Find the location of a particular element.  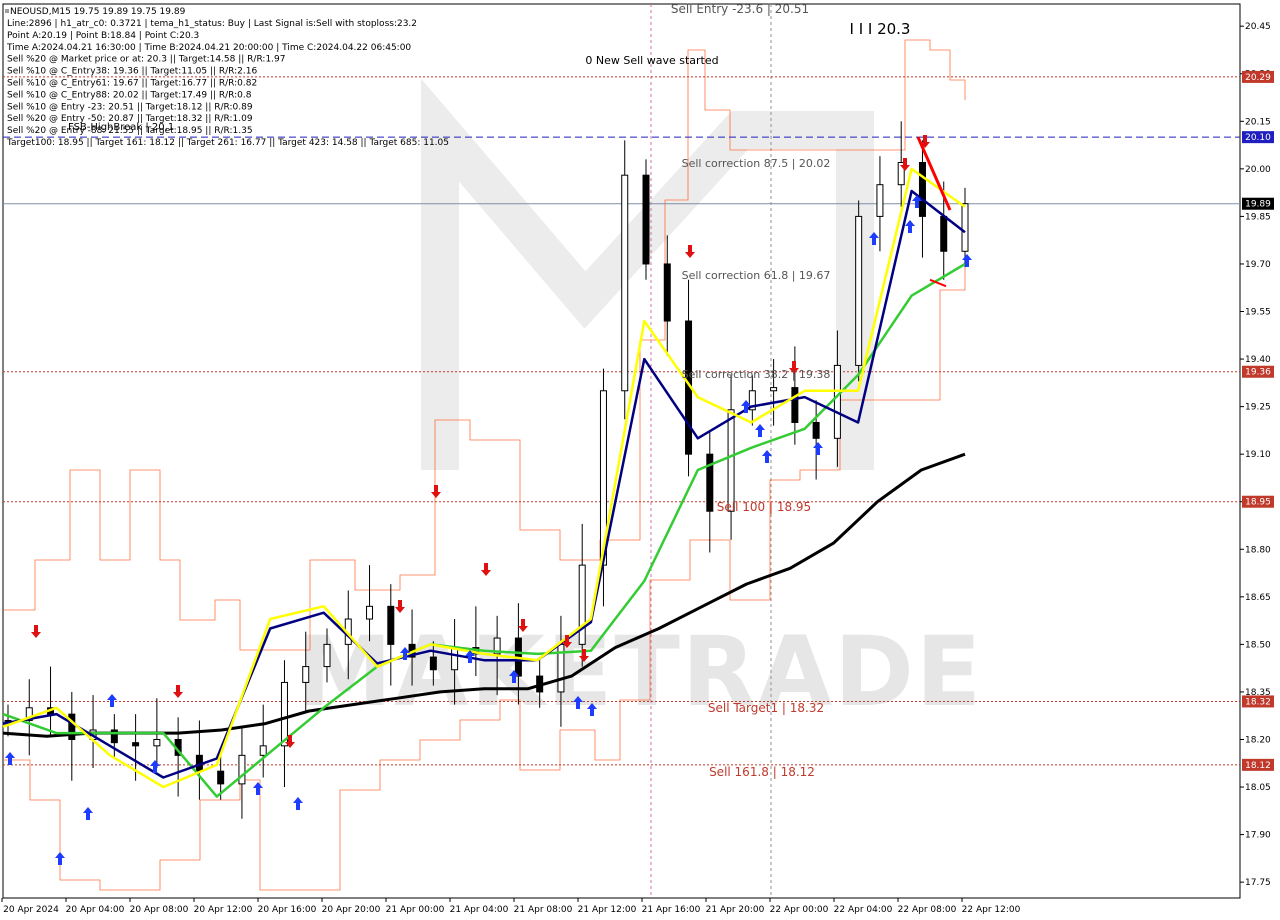

price-tag-label: 18.95 is located at coordinates (1258, 503).